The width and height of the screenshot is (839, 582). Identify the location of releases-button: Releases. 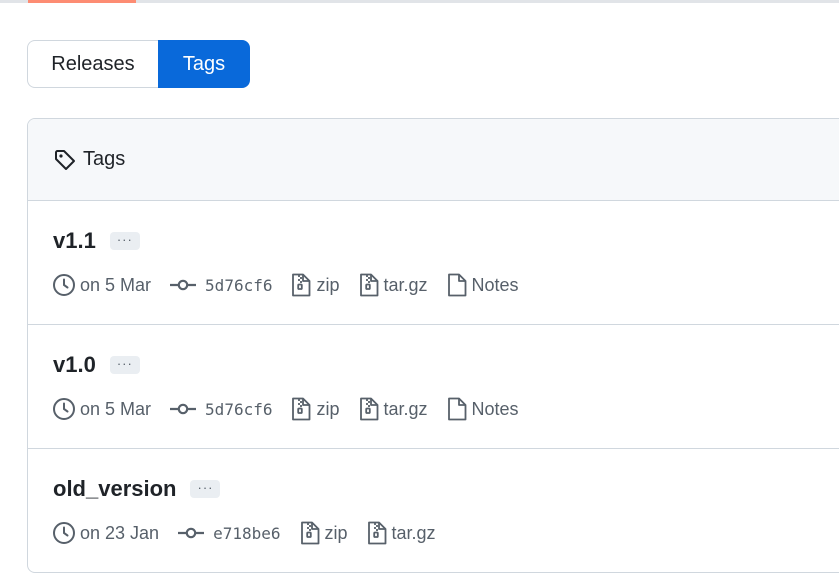
(92, 64).